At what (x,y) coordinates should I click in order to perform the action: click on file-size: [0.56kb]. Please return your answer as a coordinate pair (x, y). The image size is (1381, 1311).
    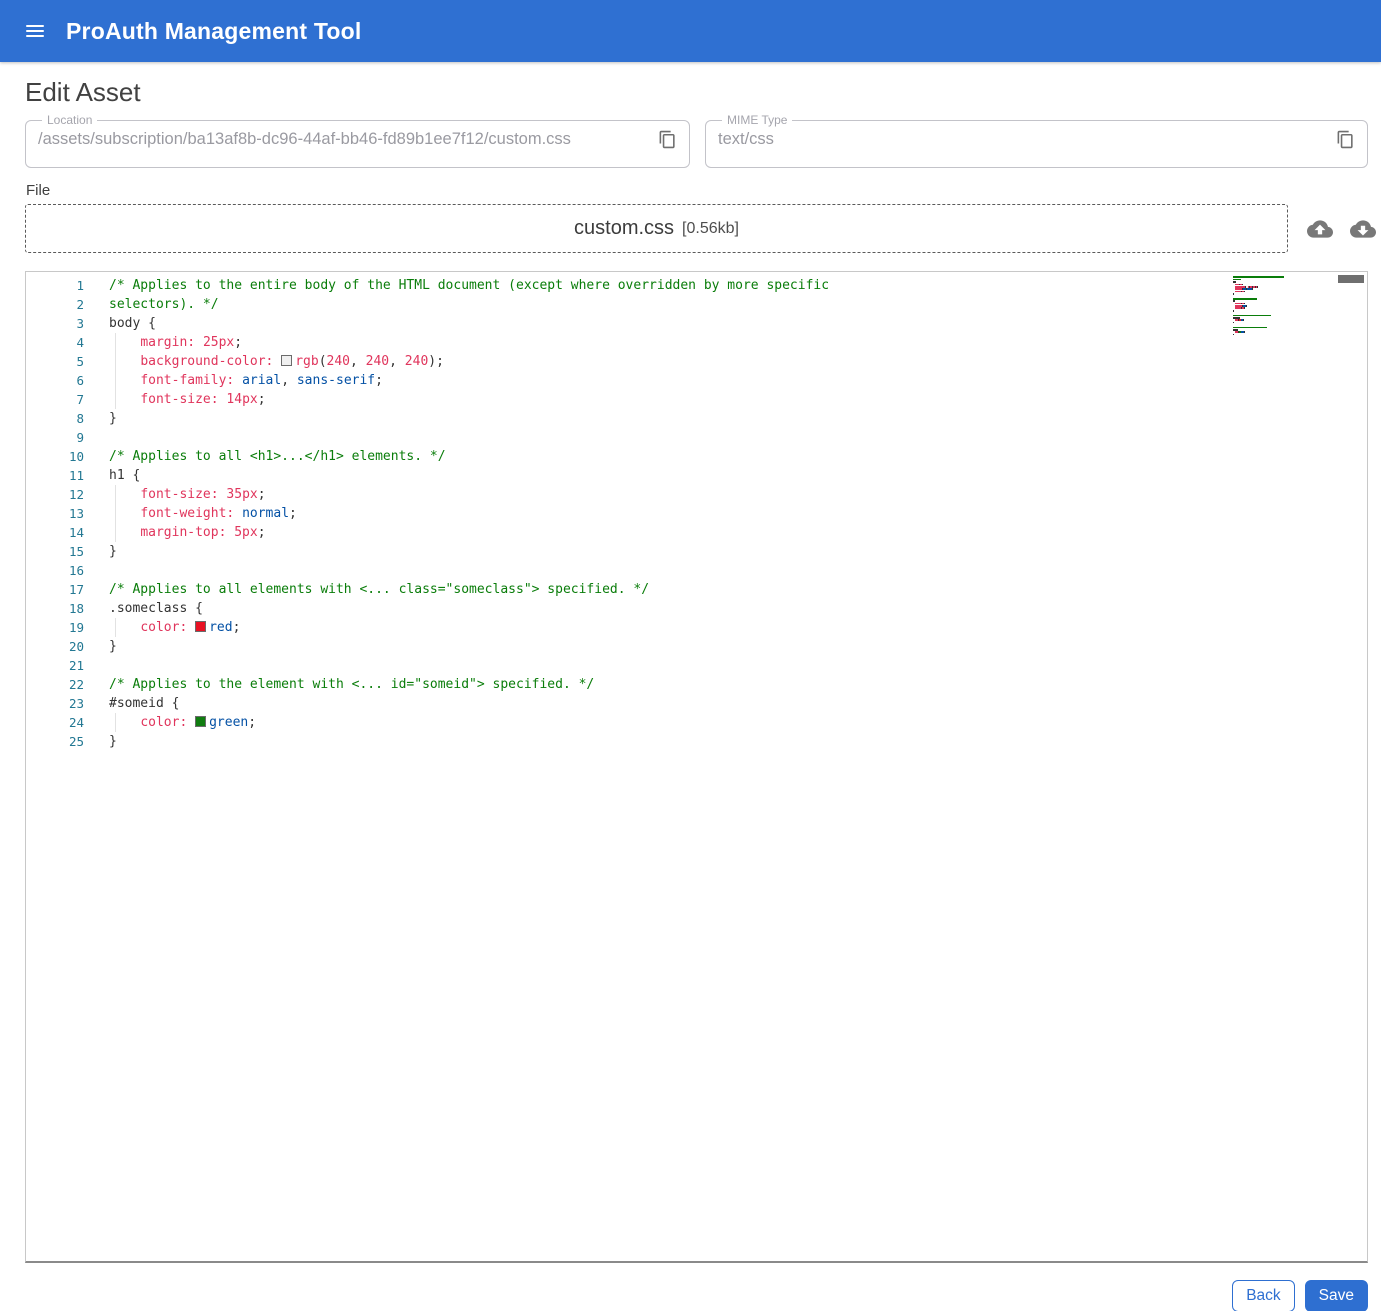
    Looking at the image, I should click on (710, 228).